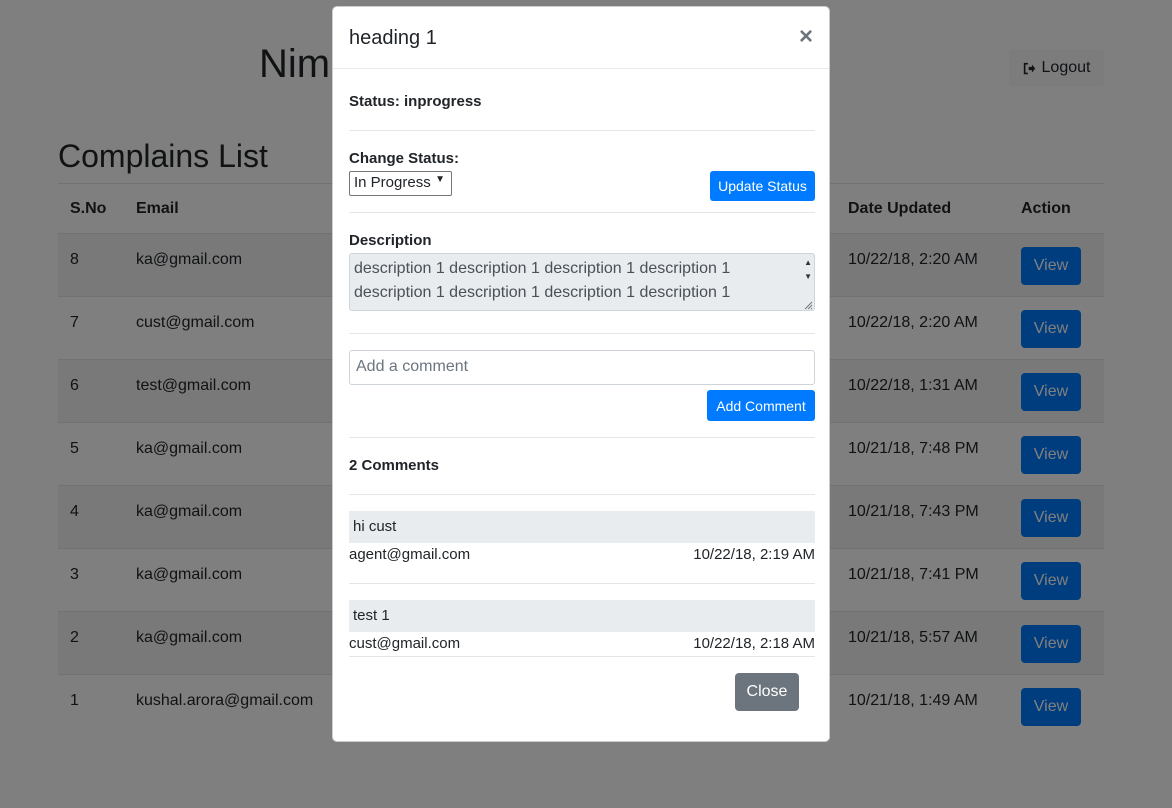 Image resolution: width=1172 pixels, height=808 pixels. What do you see at coordinates (767, 692) in the screenshot?
I see `close-button: Close` at bounding box center [767, 692].